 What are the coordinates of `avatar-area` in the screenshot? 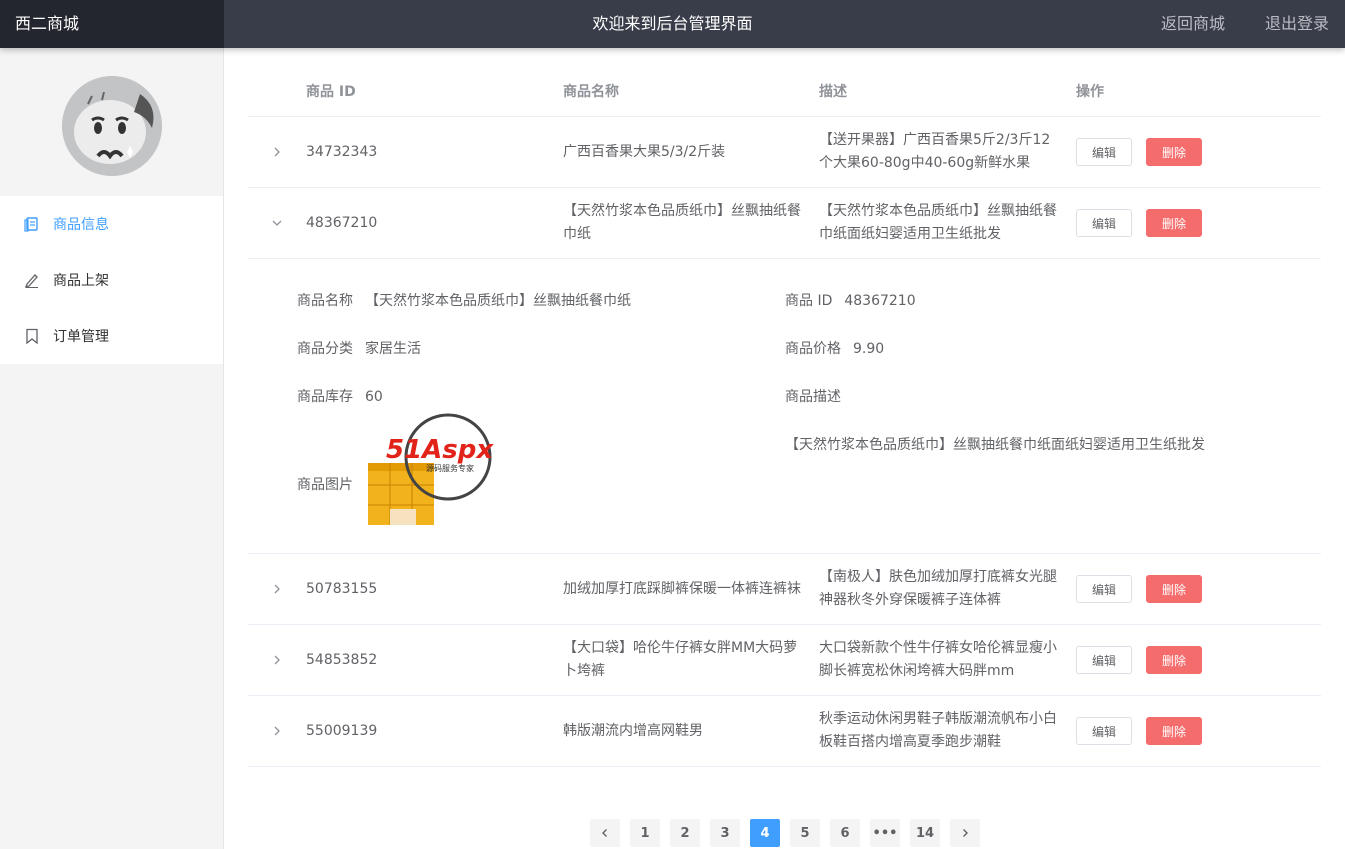 It's located at (111, 122).